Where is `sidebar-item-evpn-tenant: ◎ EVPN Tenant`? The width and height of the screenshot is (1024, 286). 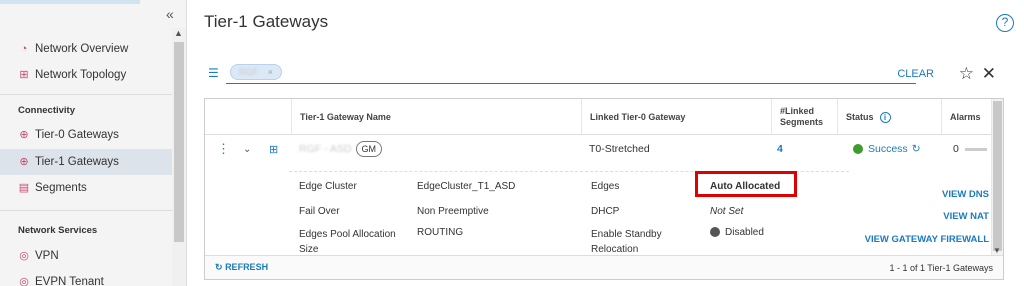 sidebar-item-evpn-tenant: ◎ EVPN Tenant is located at coordinates (86, 277).